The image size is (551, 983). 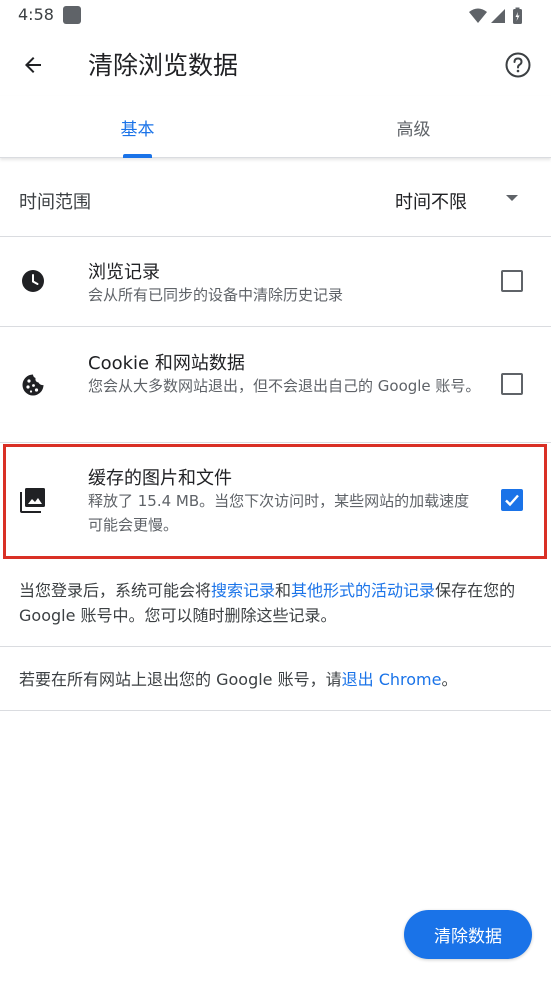 I want to click on checkbox-browsing-history, so click(x=512, y=281).